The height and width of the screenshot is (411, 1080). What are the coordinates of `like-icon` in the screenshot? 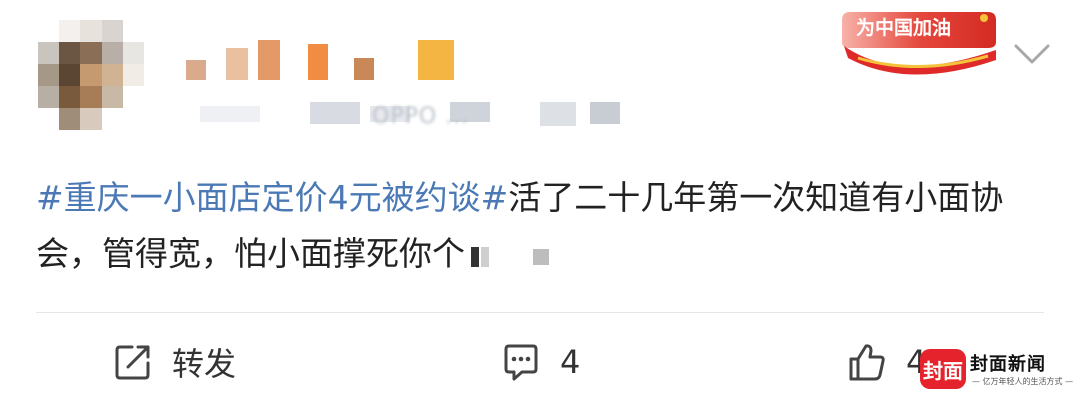 It's located at (867, 362).